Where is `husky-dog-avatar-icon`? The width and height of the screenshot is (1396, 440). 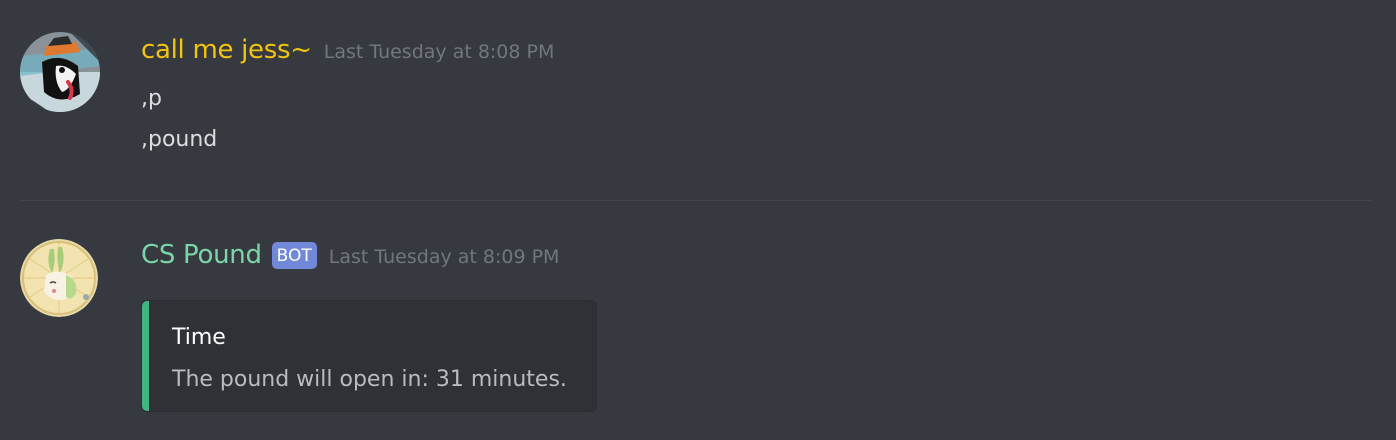
husky-dog-avatar-icon is located at coordinates (60, 72).